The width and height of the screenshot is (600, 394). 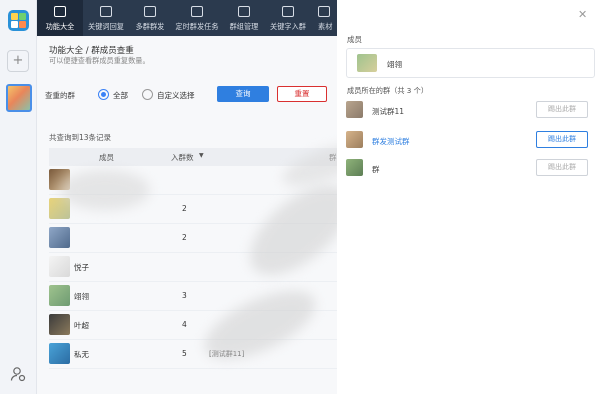 I want to click on record-count: 共查询到13条记录, so click(x=80, y=137).